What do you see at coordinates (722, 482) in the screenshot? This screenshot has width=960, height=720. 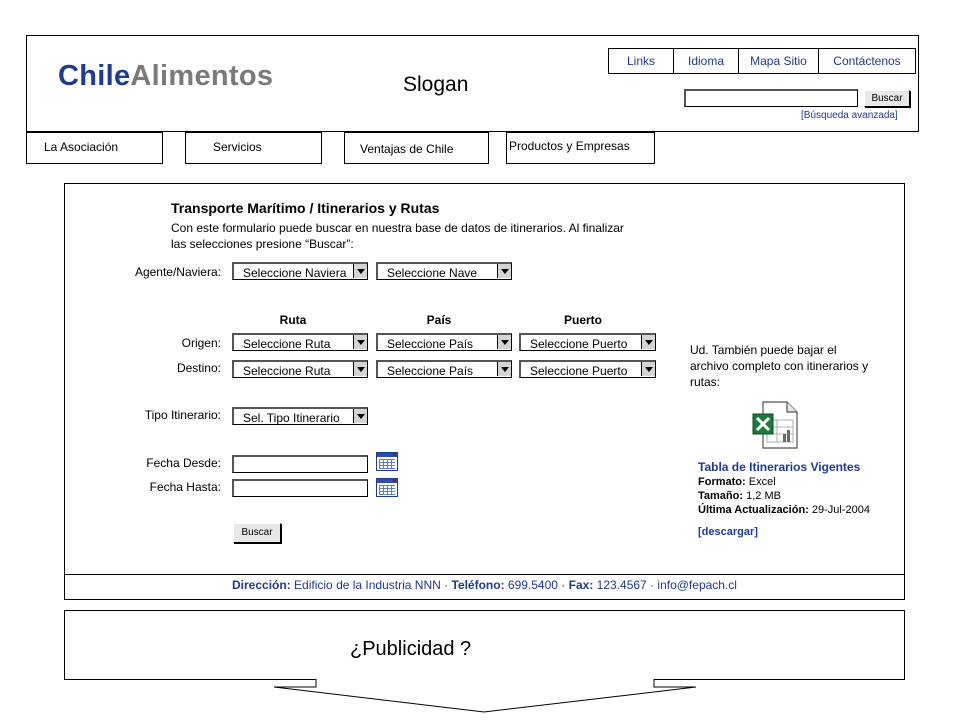 I see `format-label: Formato:` at bounding box center [722, 482].